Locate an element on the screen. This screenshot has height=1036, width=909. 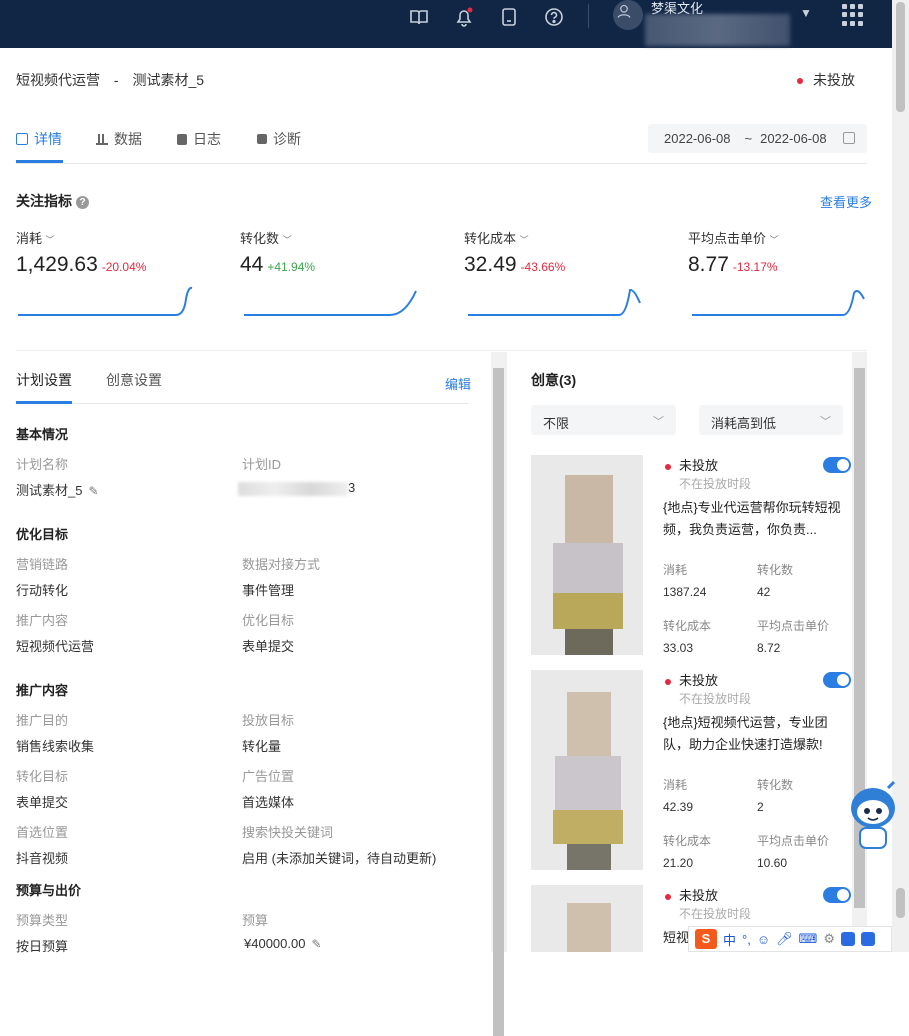
keyboard-icon: ⌨ is located at coordinates (808, 939).